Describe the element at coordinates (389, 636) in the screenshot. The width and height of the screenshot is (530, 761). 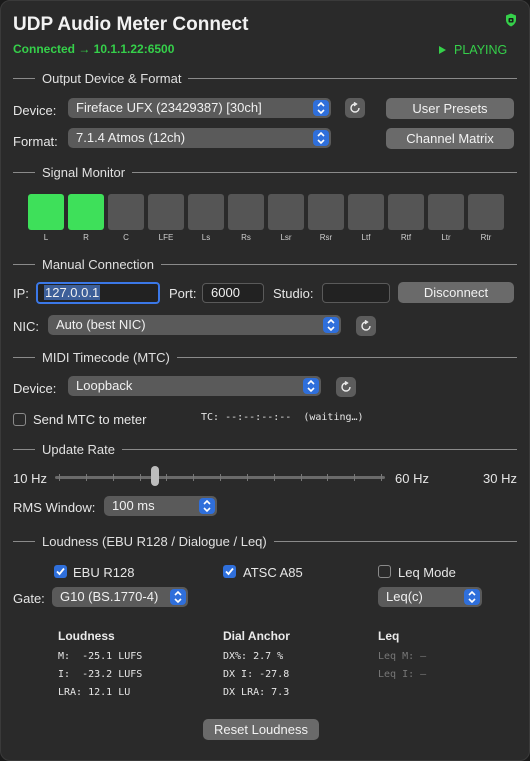
I see `leq-column-title: Leq` at that location.